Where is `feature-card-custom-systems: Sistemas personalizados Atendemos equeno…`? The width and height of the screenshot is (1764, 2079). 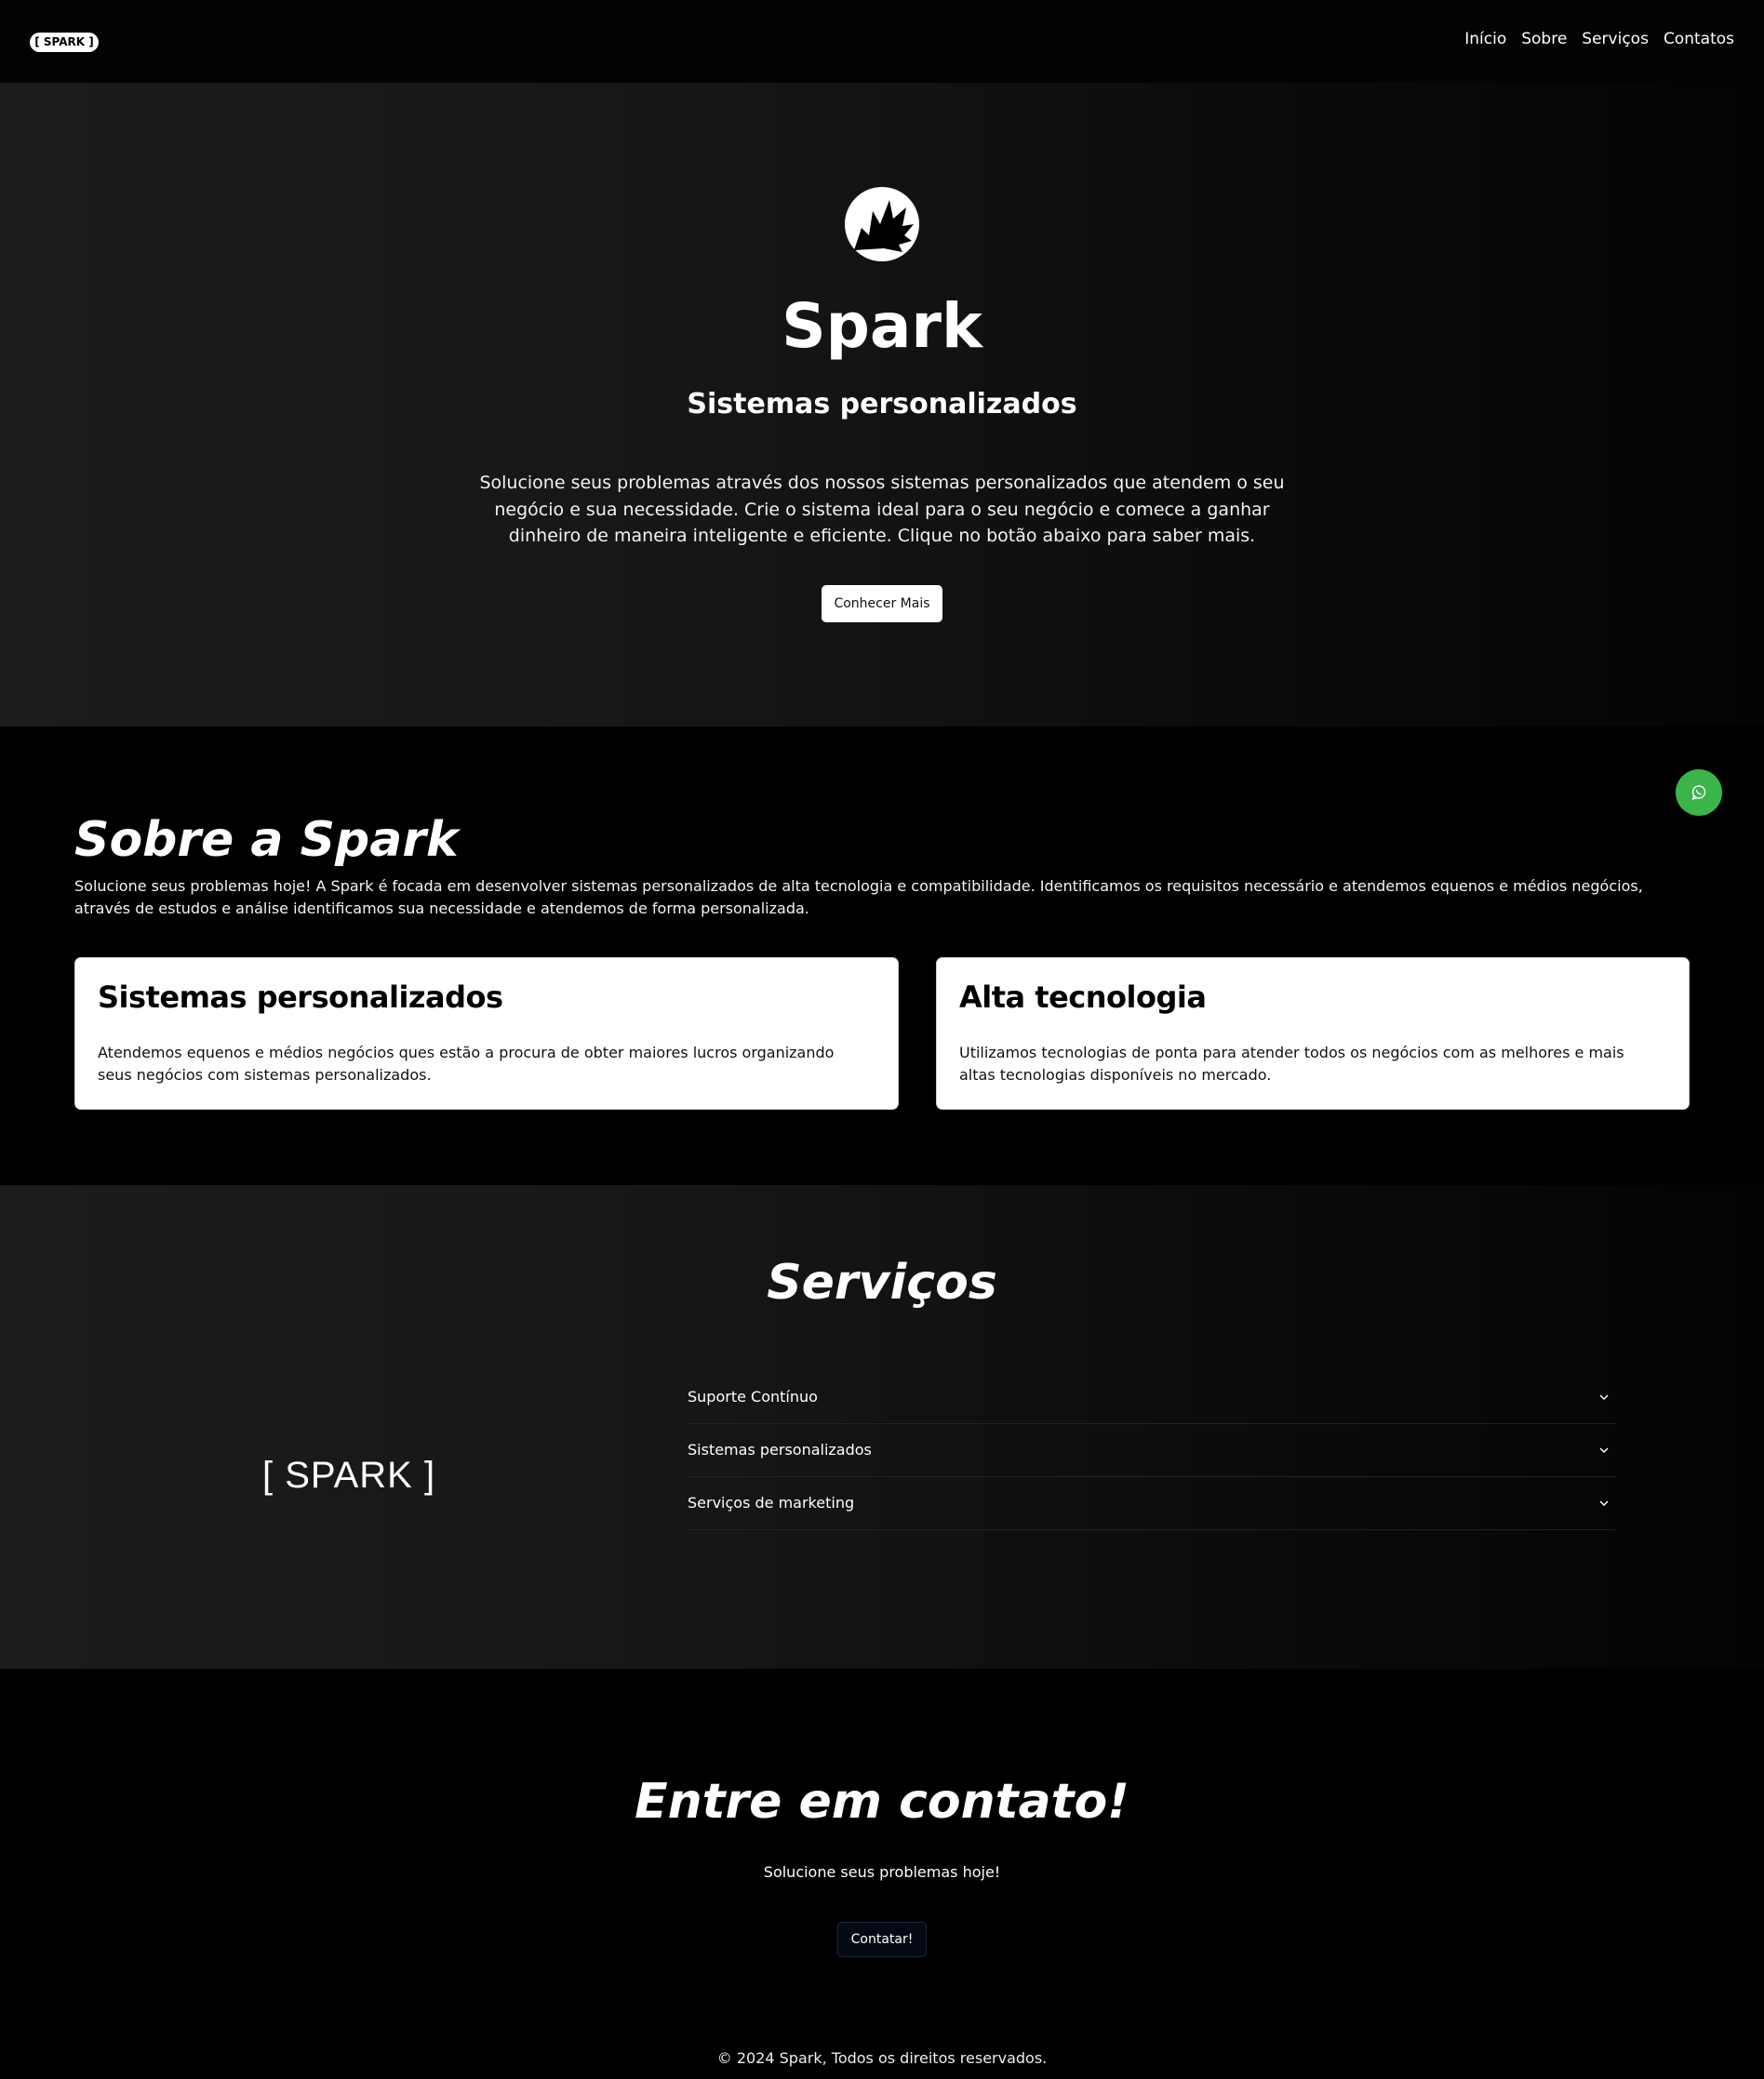
feature-card-custom-systems: Sistemas personalizados Atendemos equeno… is located at coordinates (486, 1033).